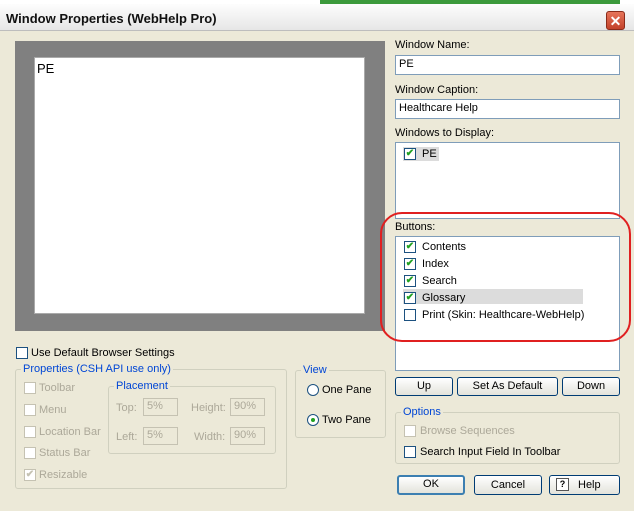 Image resolution: width=634 pixels, height=511 pixels. Describe the element at coordinates (57, 388) in the screenshot. I see `toolbar-label: Toolbar` at that location.